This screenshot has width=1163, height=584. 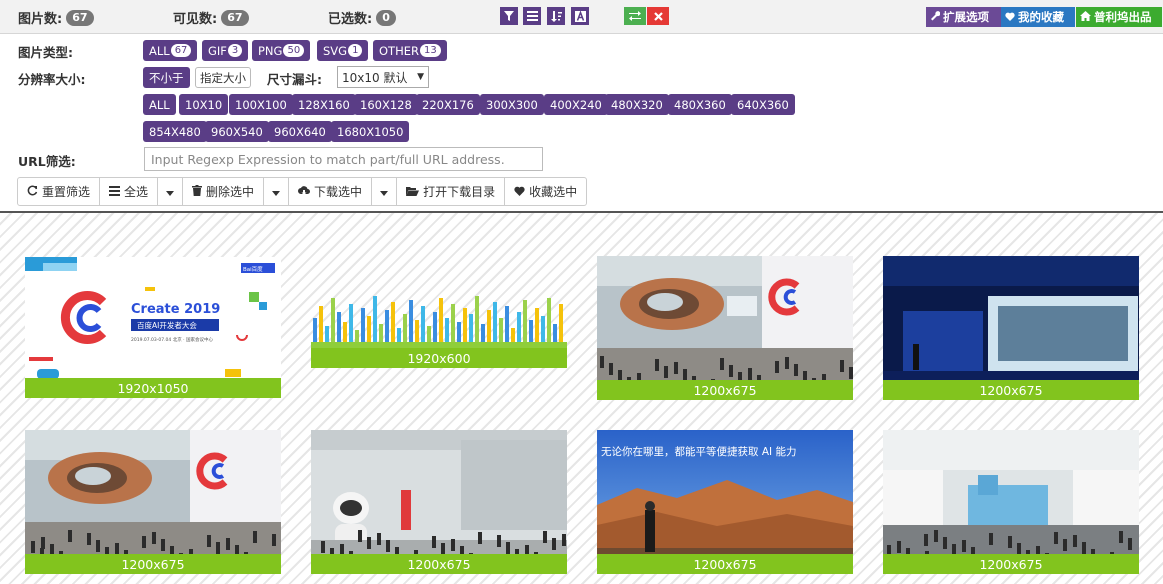 What do you see at coordinates (698, 451) in the screenshot?
I see `banner-slogan: 无论你在哪里，都能平等便捷获取 AI 能力` at bounding box center [698, 451].